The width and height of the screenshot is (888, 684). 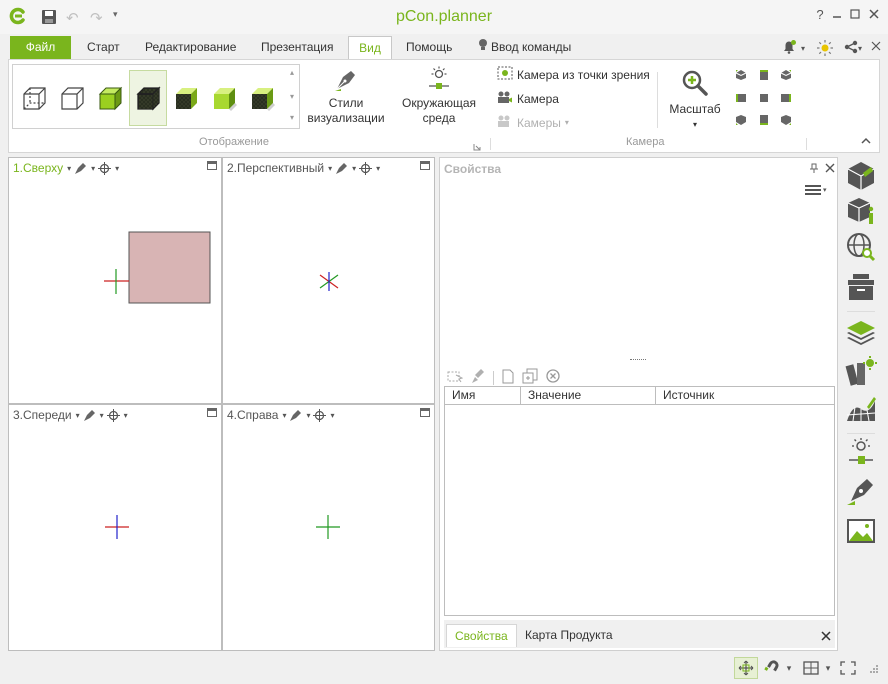 What do you see at coordinates (573, 74) in the screenshot?
I see `camera-from-viewpoint-button: Камера из точки зрения` at bounding box center [573, 74].